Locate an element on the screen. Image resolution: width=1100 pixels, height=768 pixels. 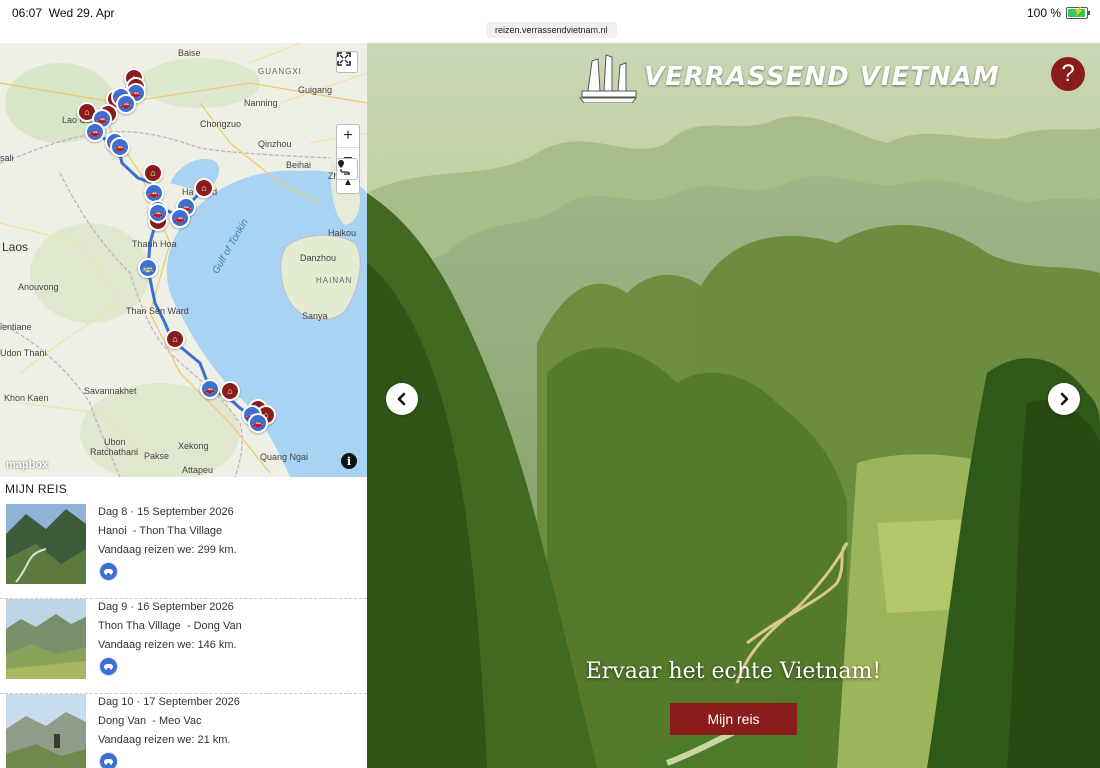
help-button: ? is located at coordinates (1068, 74).